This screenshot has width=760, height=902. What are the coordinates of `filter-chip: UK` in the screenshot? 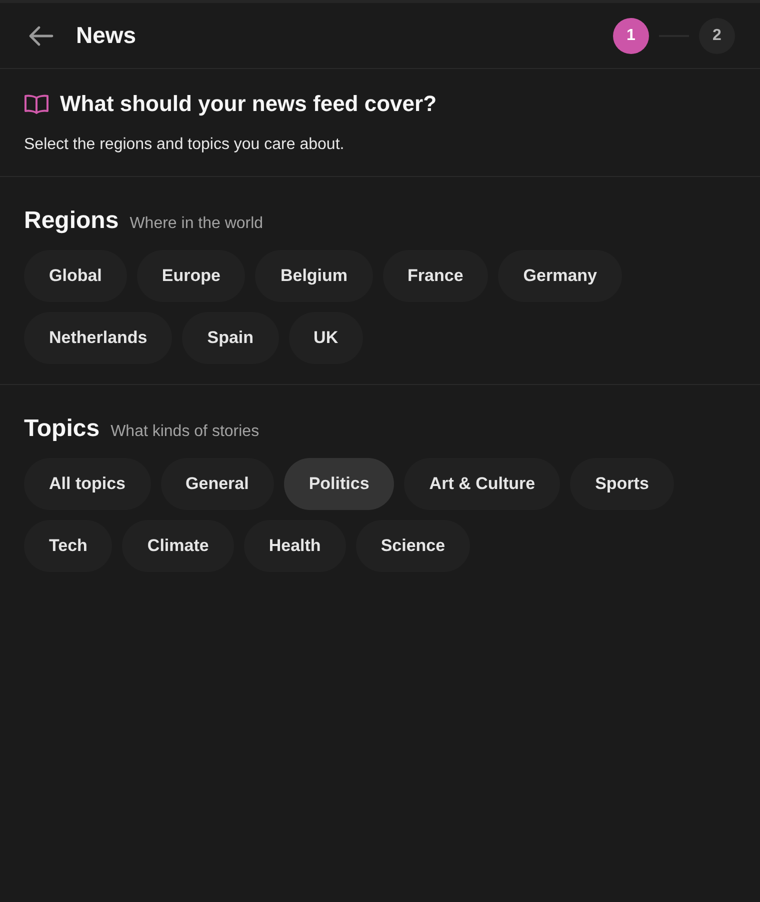 It's located at (326, 338).